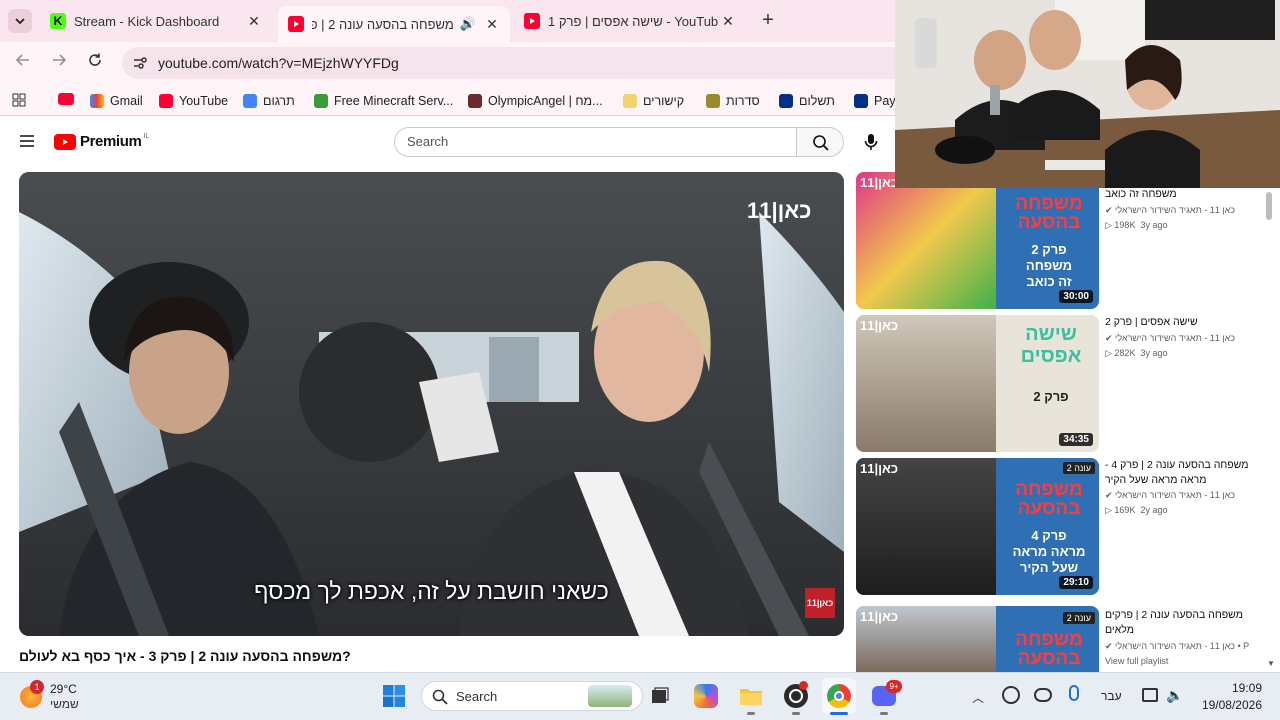 The width and height of the screenshot is (1280, 720). Describe the element at coordinates (1078, 468) in the screenshot. I see `season-badge: עונה 2` at that location.